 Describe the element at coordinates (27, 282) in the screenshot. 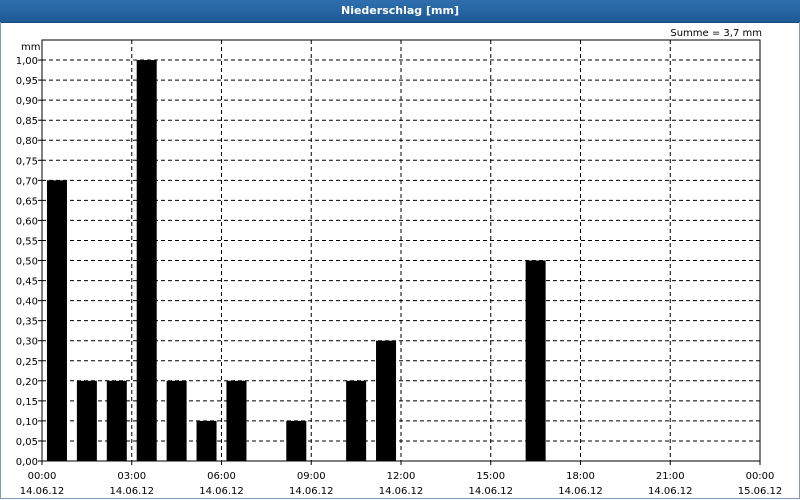

I see `y-tick-label: 0,45` at that location.